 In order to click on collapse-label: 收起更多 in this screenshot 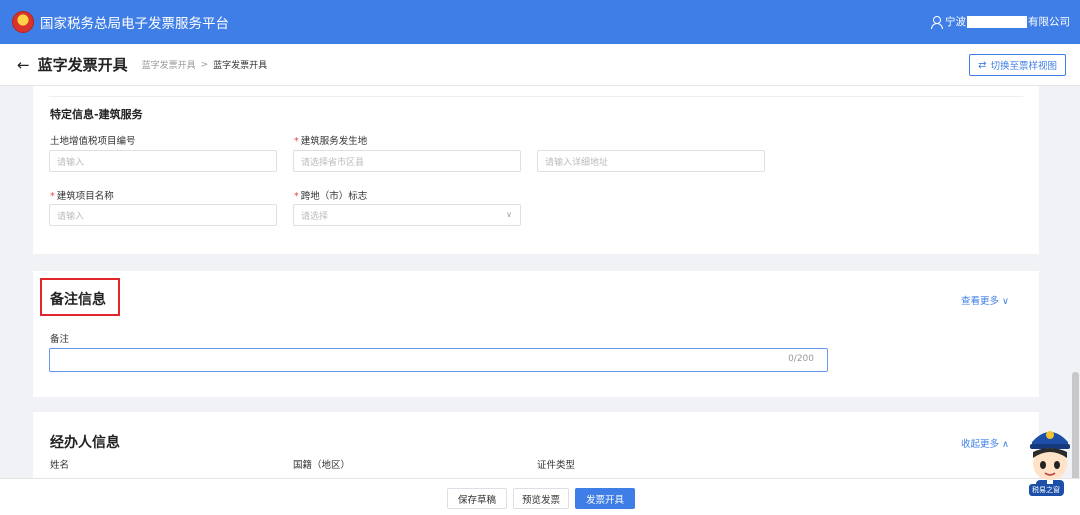, I will do `click(979, 444)`.